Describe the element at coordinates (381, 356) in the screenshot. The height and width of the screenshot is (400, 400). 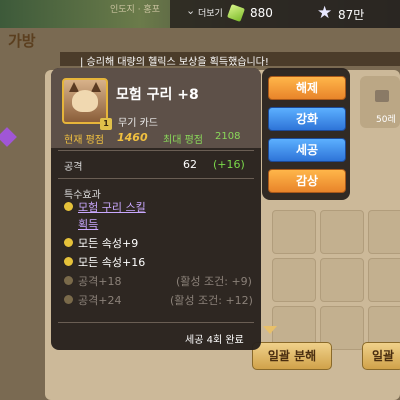
I see `bulk-other-button: 일괄` at that location.